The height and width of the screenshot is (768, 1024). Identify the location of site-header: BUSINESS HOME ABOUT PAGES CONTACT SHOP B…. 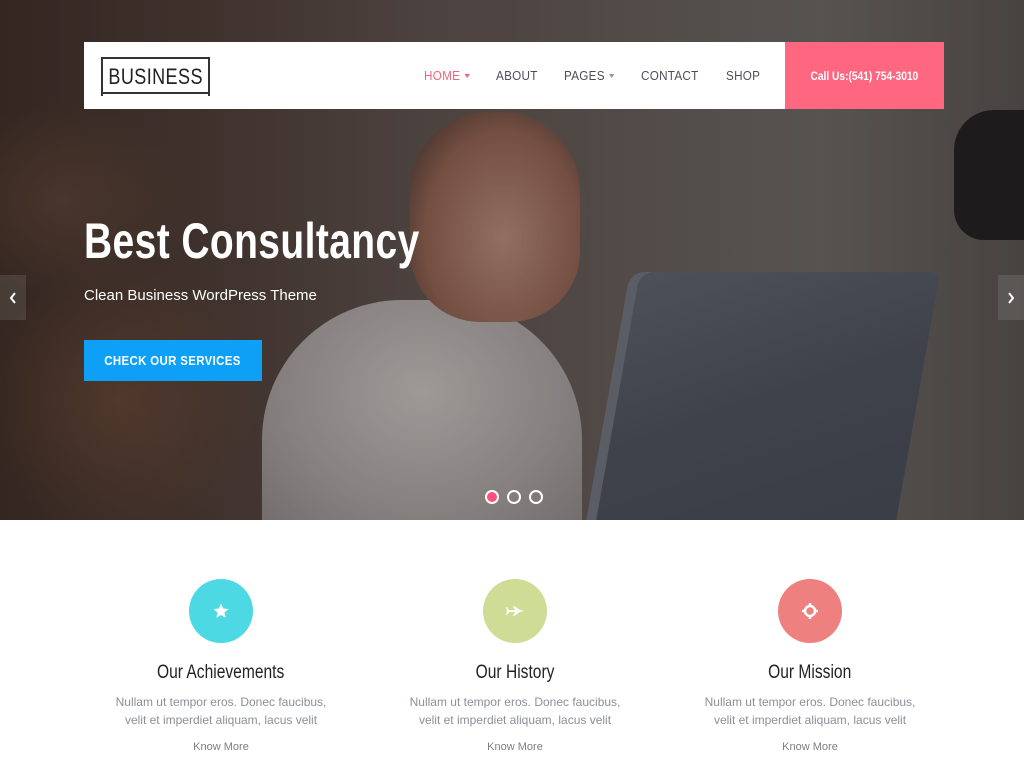
(514, 75).